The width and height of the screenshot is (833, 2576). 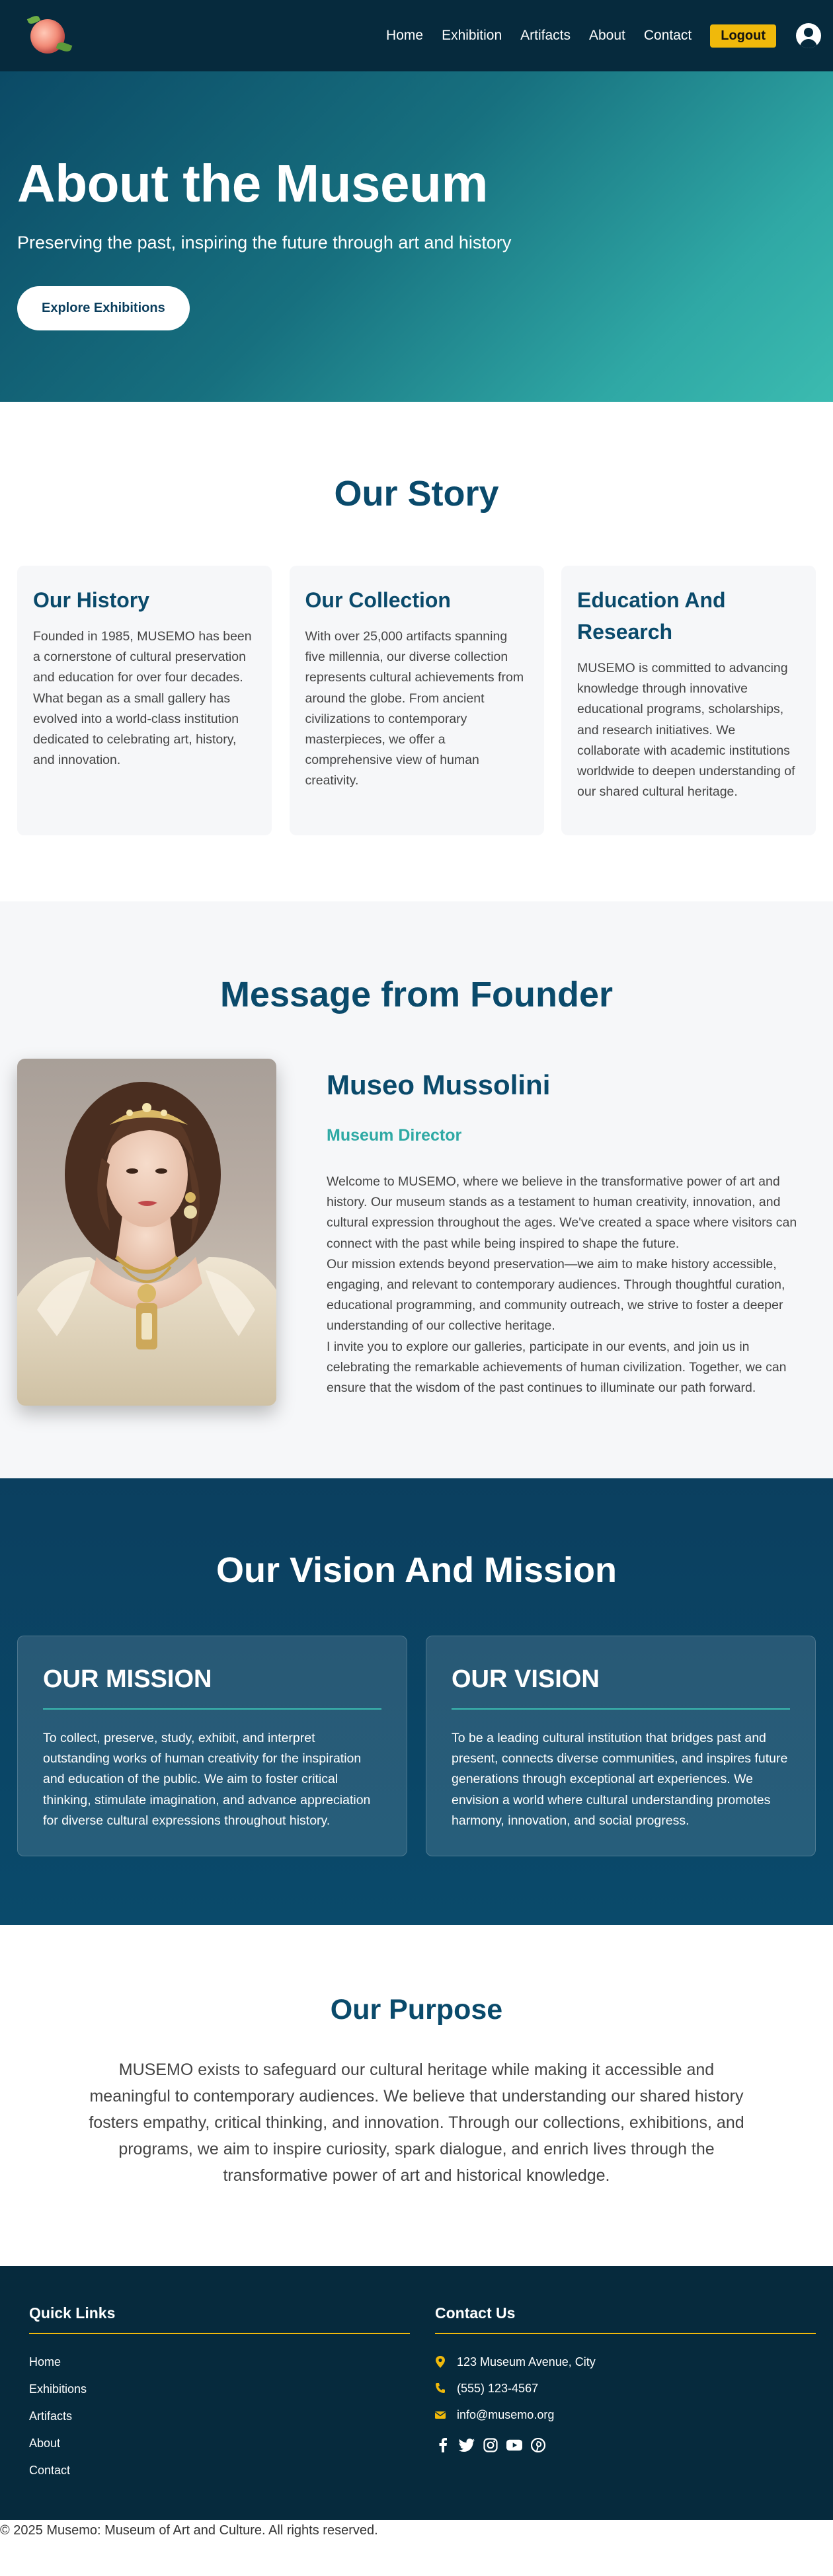 I want to click on pinterest-icon, so click(x=538, y=2445).